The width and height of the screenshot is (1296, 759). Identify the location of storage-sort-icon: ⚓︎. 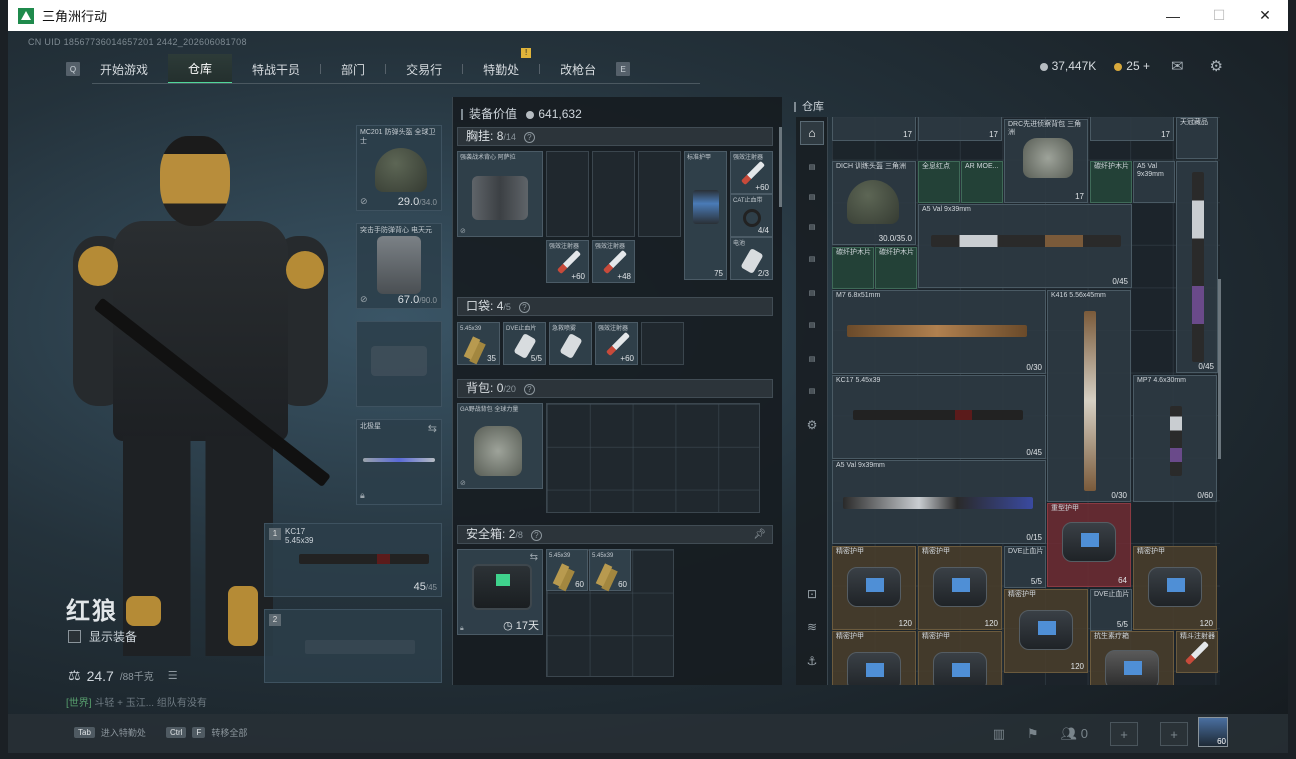
(812, 661).